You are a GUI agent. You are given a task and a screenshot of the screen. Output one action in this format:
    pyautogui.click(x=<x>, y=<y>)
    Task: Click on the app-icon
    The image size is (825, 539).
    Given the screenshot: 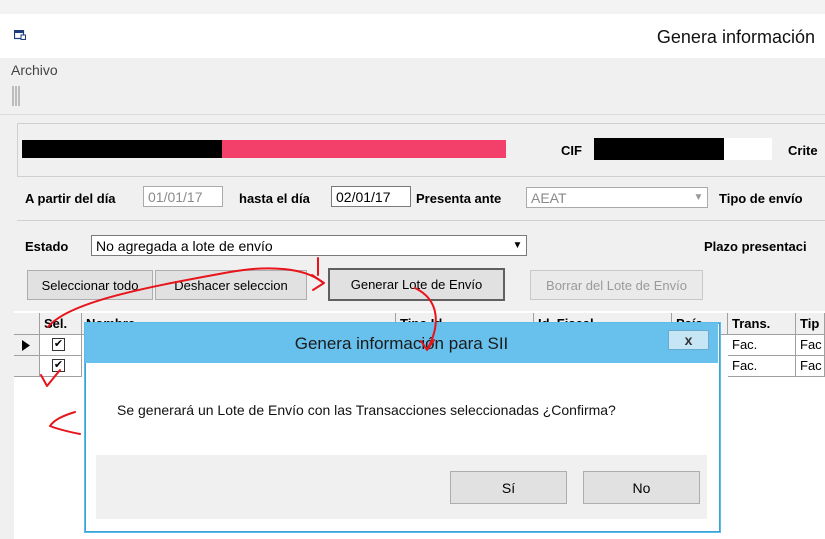 What is the action you would take?
    pyautogui.click(x=20, y=35)
    